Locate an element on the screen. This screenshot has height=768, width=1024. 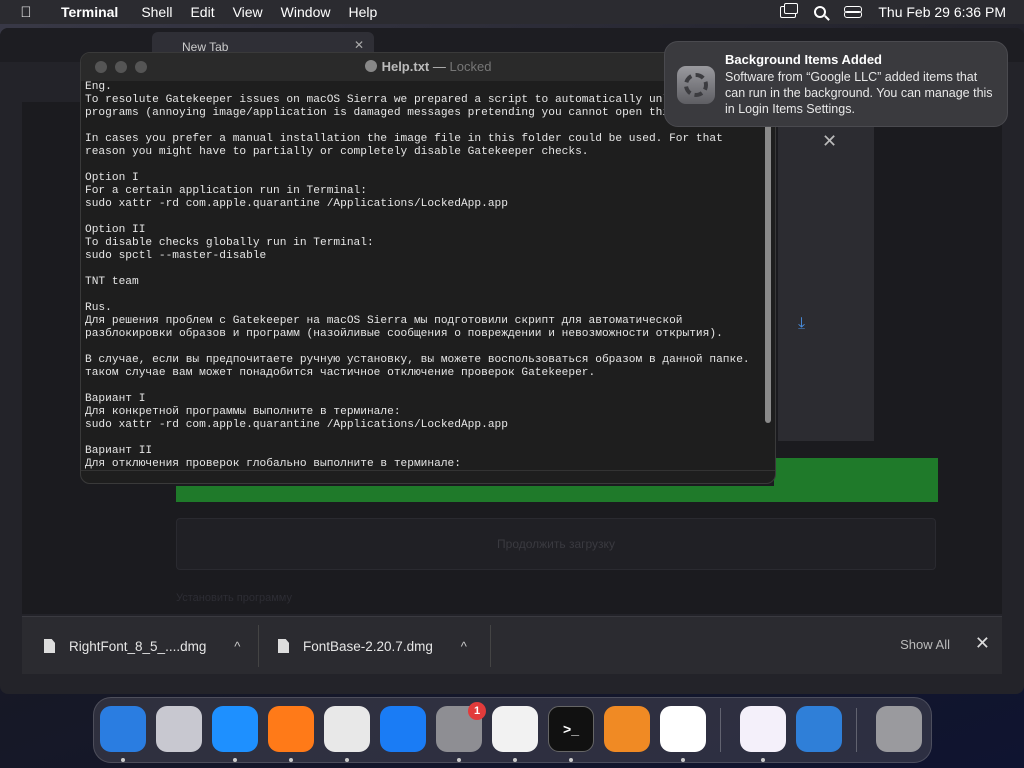
menu-clock: Thu Feb 29 6:36 PM is located at coordinates (942, 12).